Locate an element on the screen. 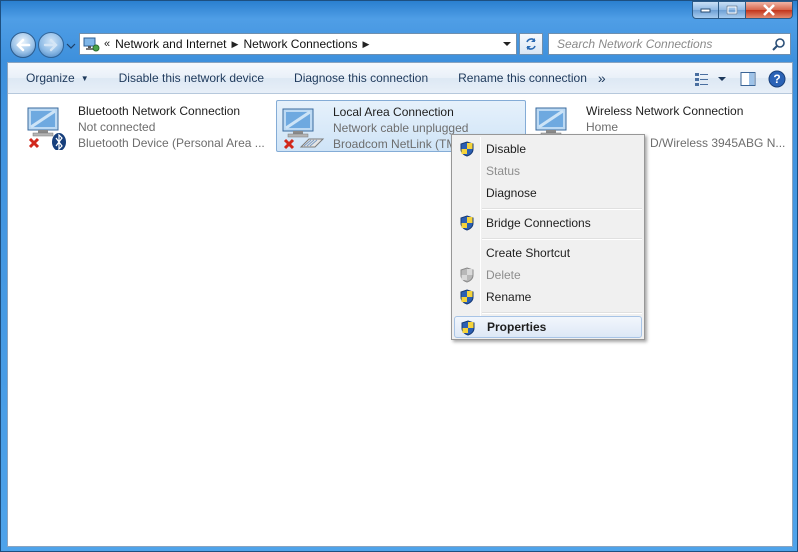  menu-item-disable: Disable is located at coordinates (548, 149).